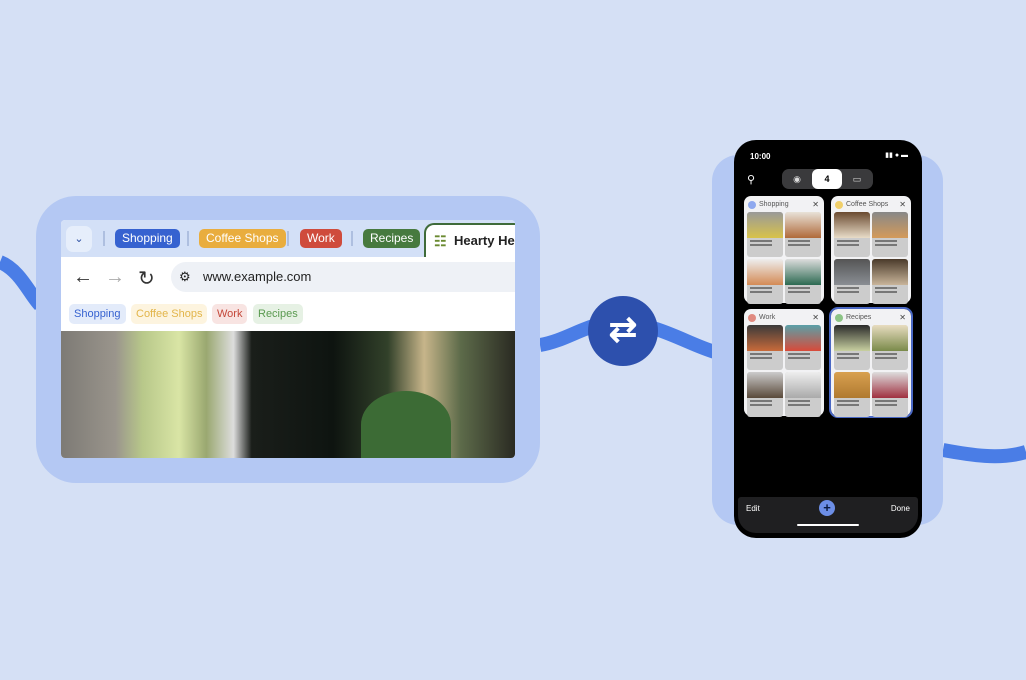 The width and height of the screenshot is (1026, 680). Describe the element at coordinates (767, 317) in the screenshot. I see `group-title: Work` at that location.